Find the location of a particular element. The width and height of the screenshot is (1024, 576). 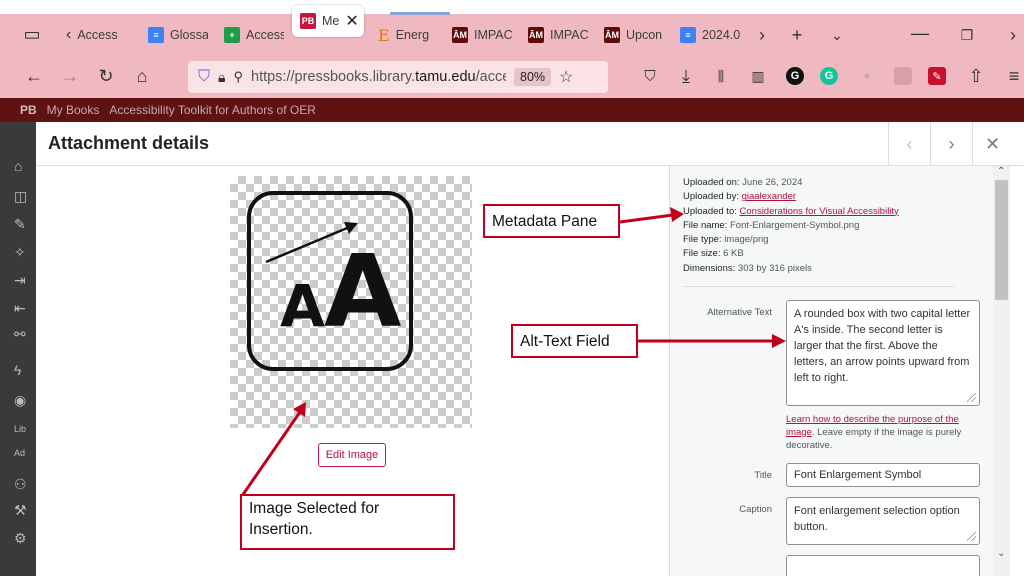

metadata-pane-callout: Metadata Pane is located at coordinates (551, 221).